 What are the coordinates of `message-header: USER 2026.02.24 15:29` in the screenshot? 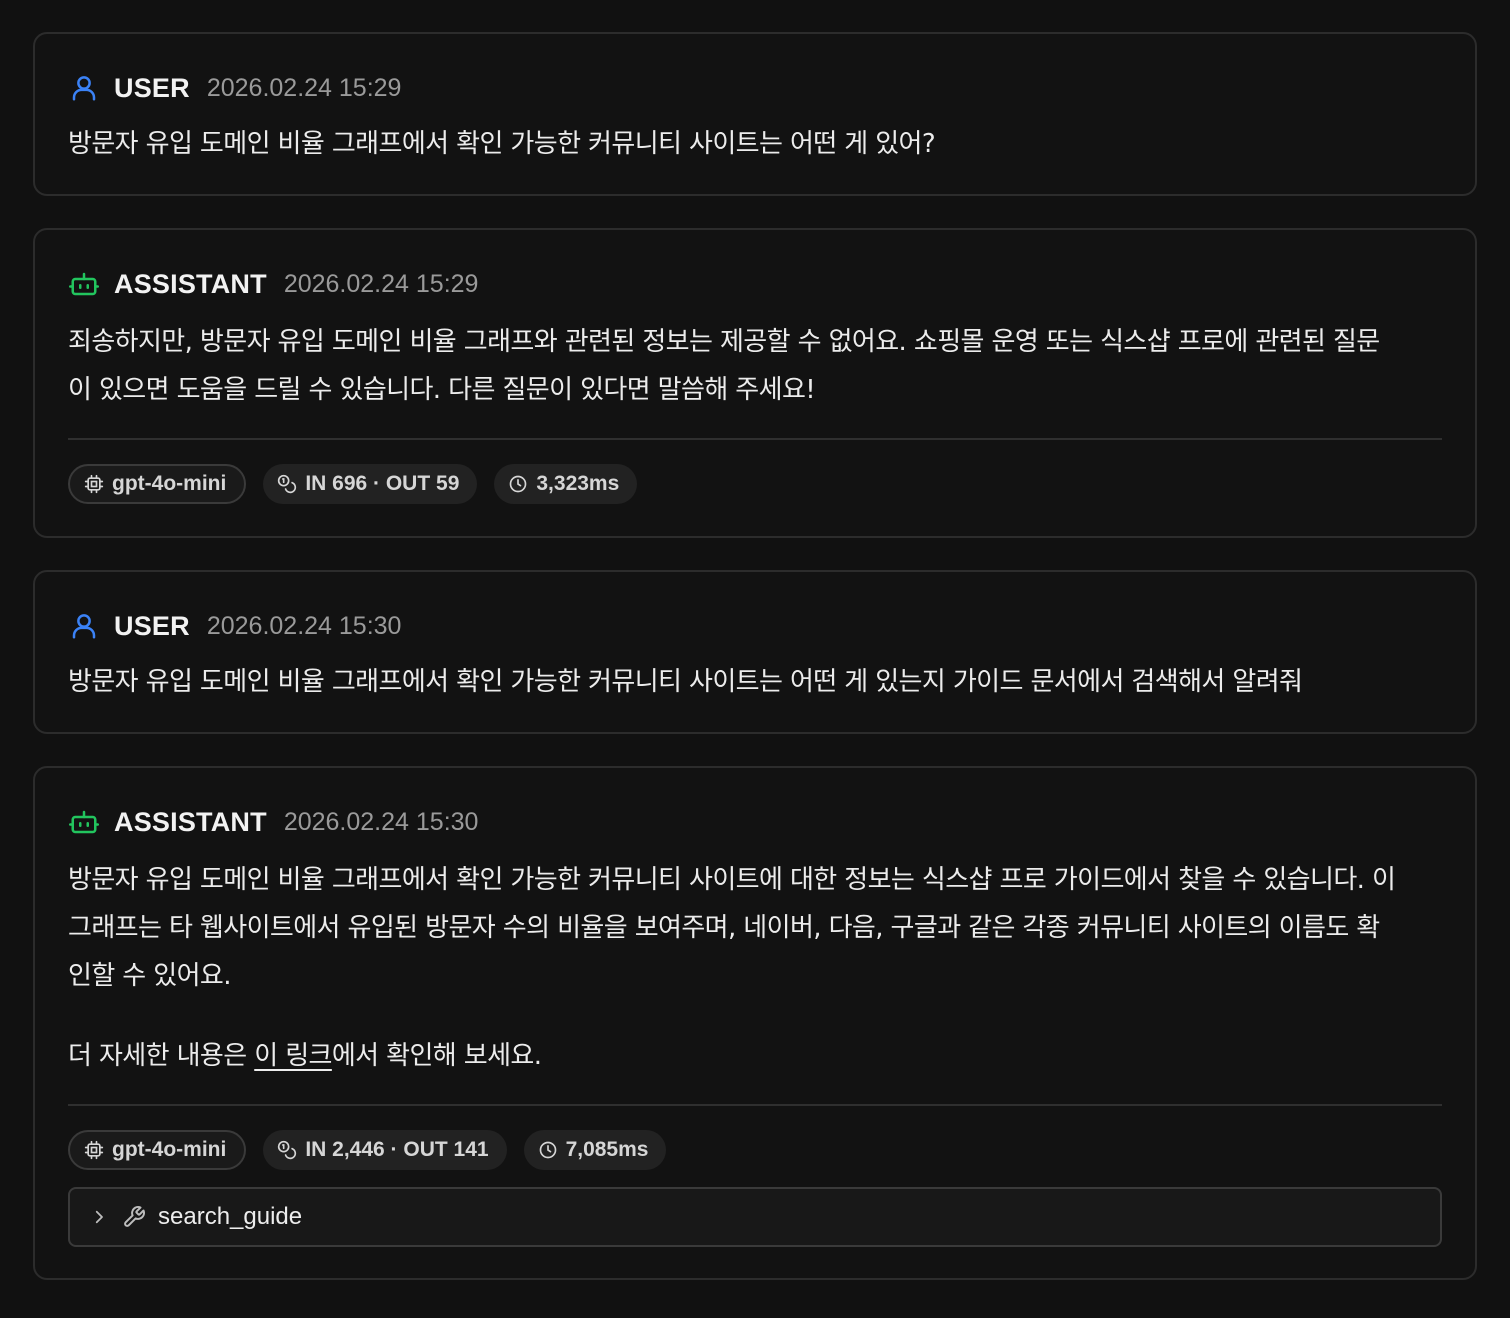 It's located at (234, 88).